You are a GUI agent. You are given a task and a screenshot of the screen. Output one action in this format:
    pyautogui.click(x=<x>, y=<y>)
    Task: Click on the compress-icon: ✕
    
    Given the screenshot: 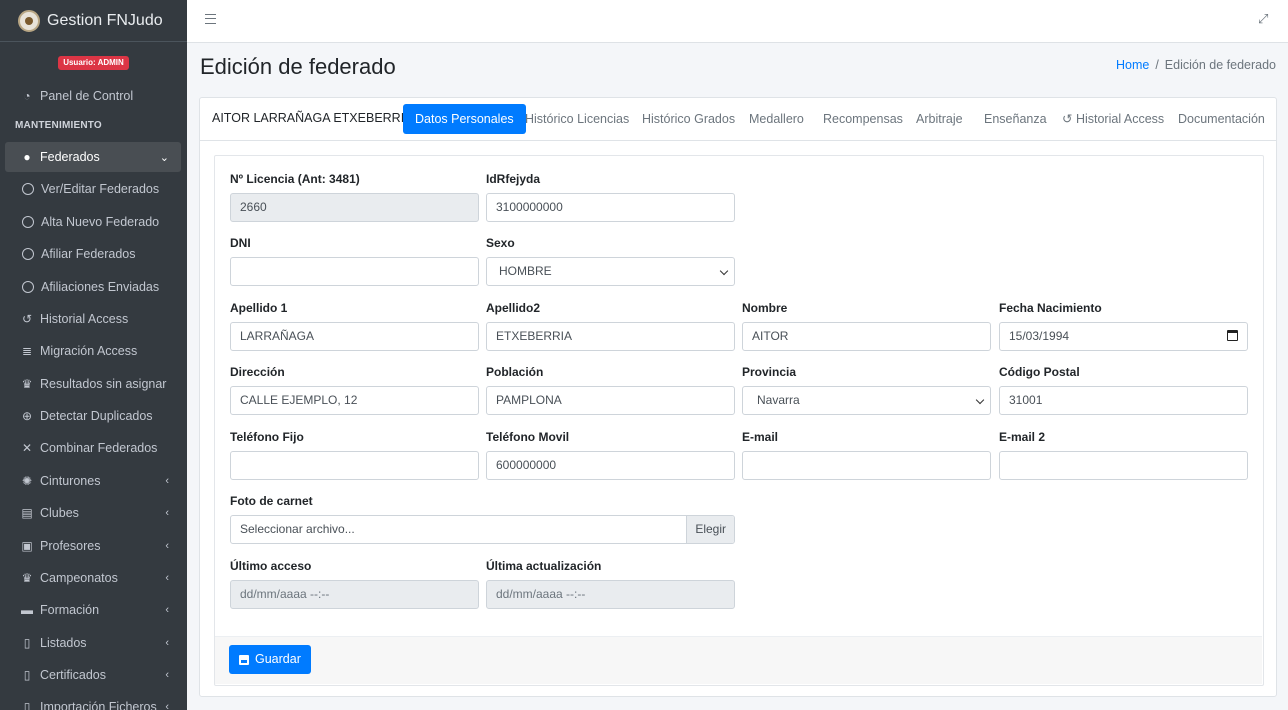 What is the action you would take?
    pyautogui.click(x=27, y=448)
    